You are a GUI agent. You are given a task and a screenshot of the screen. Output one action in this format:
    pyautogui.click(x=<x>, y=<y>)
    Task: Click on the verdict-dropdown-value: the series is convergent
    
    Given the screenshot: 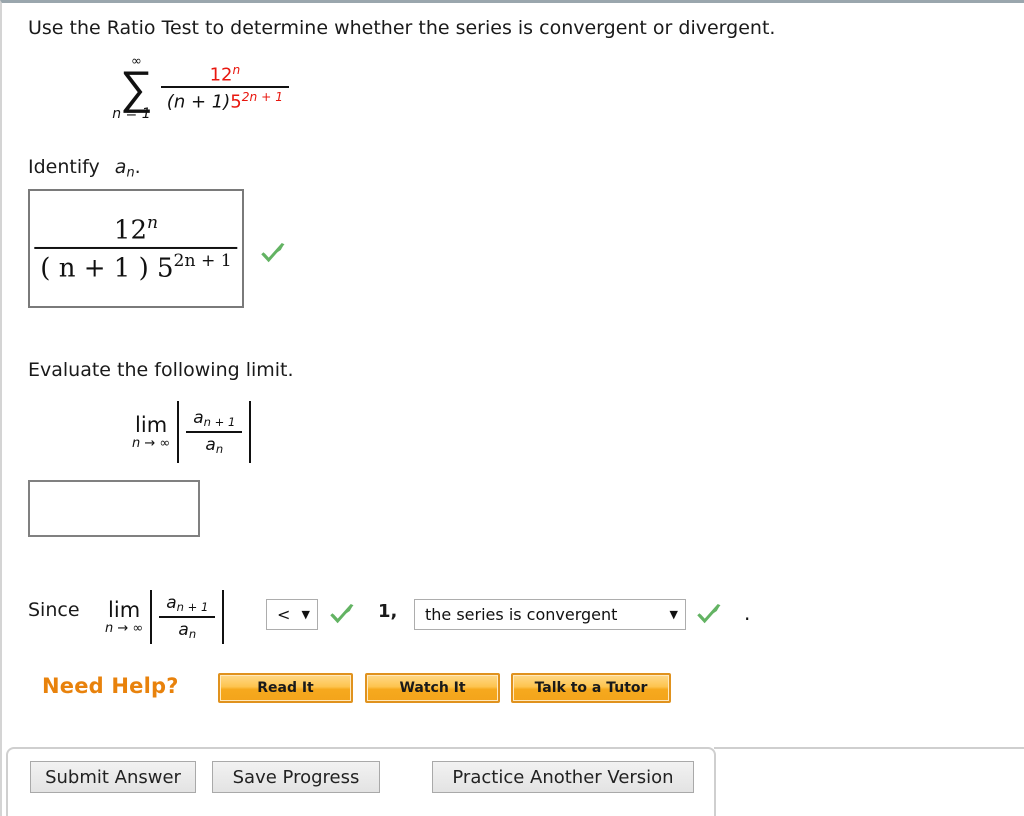 What is the action you would take?
    pyautogui.click(x=521, y=614)
    